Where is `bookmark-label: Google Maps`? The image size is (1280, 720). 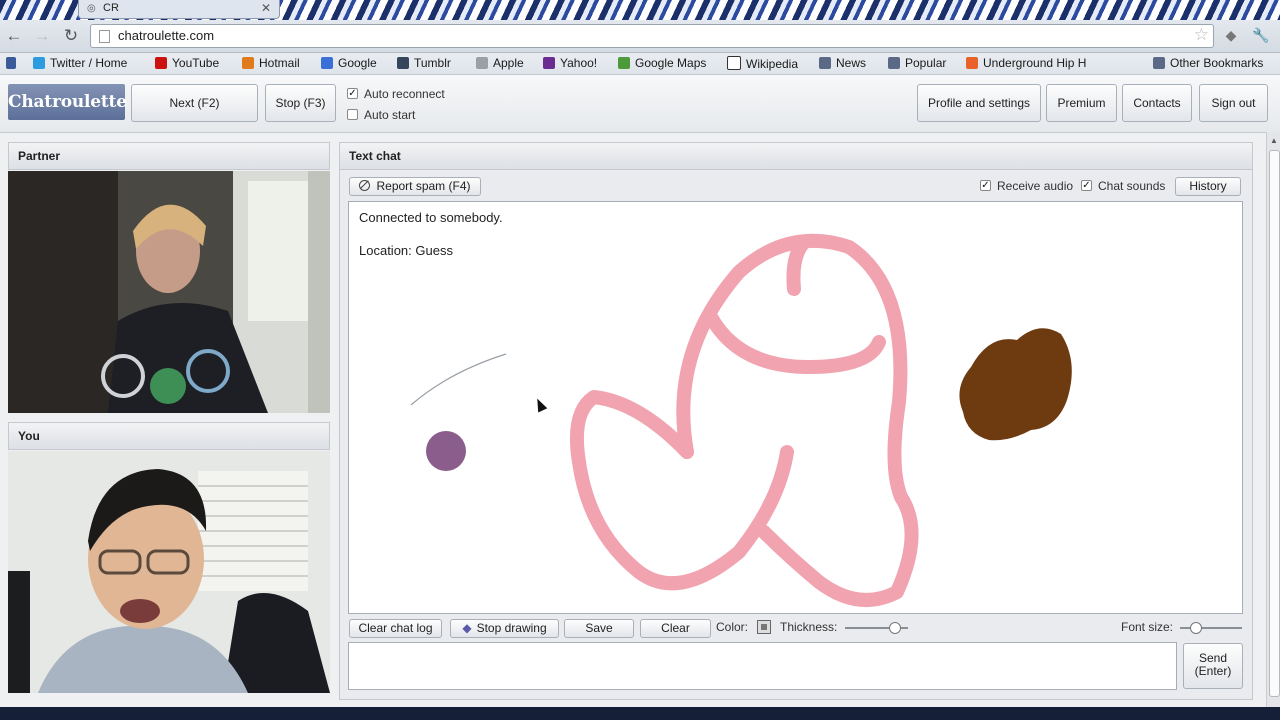
bookmark-label: Google Maps is located at coordinates (671, 63).